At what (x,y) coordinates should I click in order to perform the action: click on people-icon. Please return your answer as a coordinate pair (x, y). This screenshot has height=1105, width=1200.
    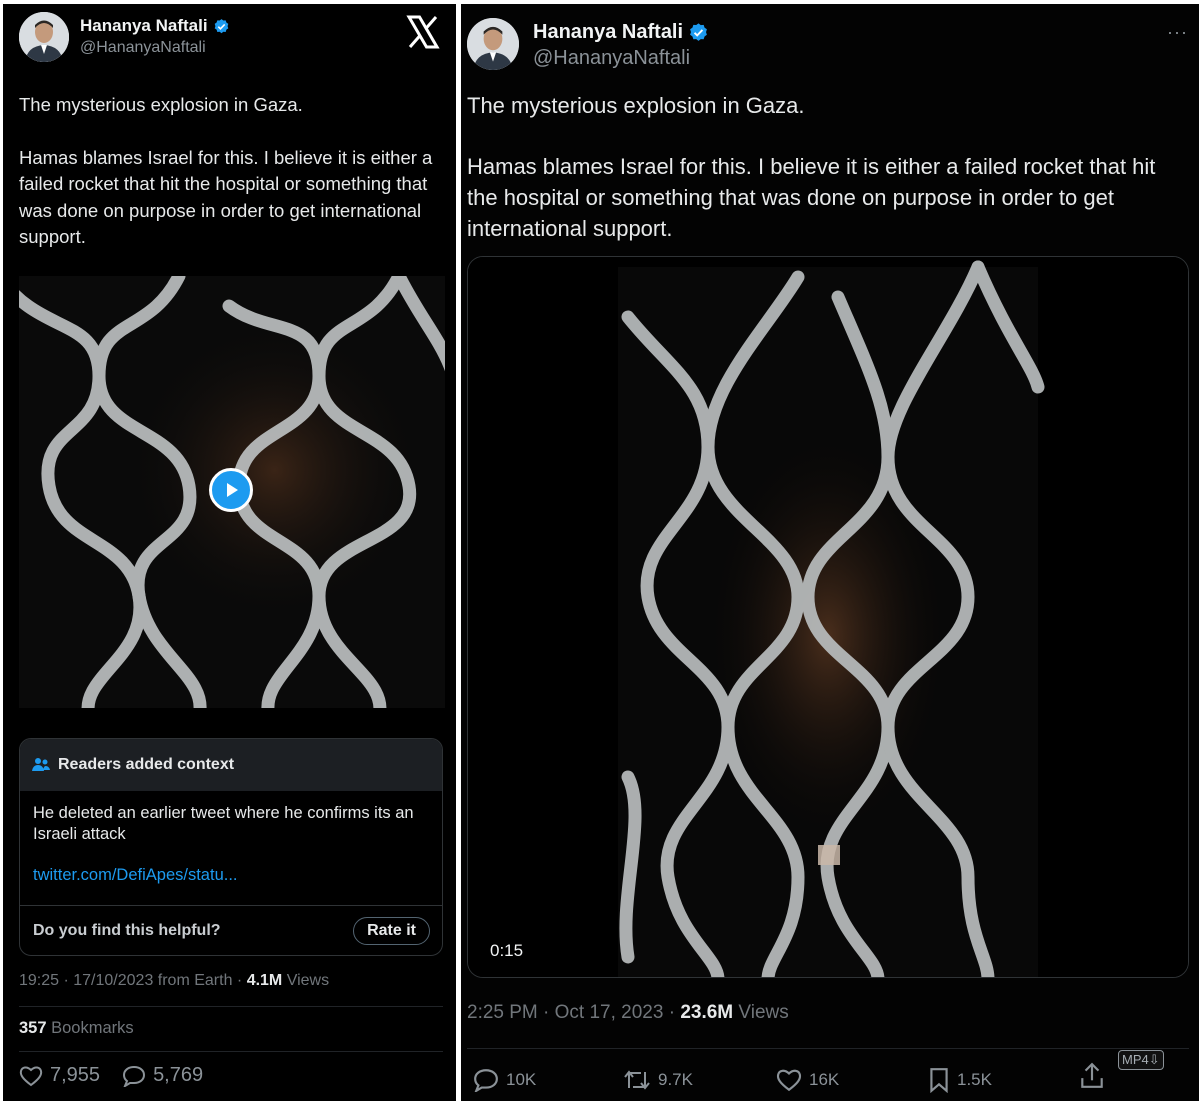
    Looking at the image, I should click on (41, 764).